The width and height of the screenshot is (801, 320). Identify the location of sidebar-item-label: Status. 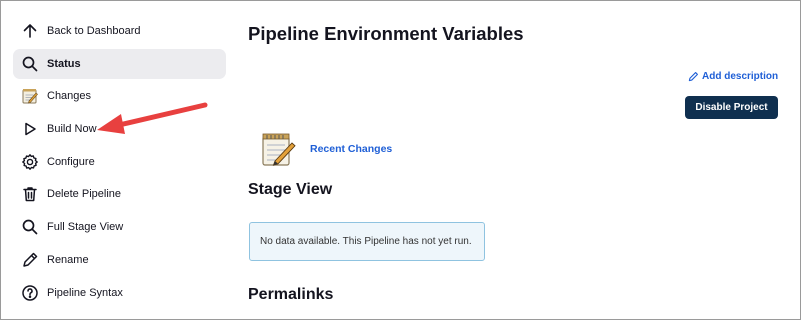
(64, 63).